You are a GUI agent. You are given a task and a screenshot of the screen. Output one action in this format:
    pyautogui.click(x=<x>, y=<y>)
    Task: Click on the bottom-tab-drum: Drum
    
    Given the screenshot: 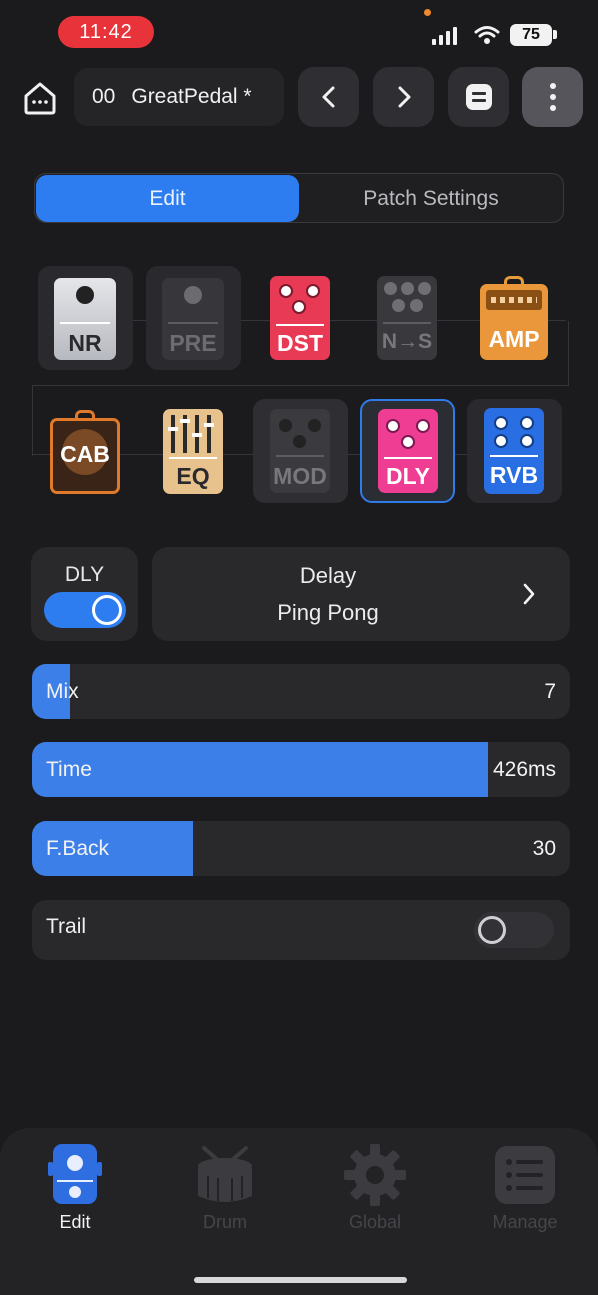 What is the action you would take?
    pyautogui.click(x=225, y=1192)
    